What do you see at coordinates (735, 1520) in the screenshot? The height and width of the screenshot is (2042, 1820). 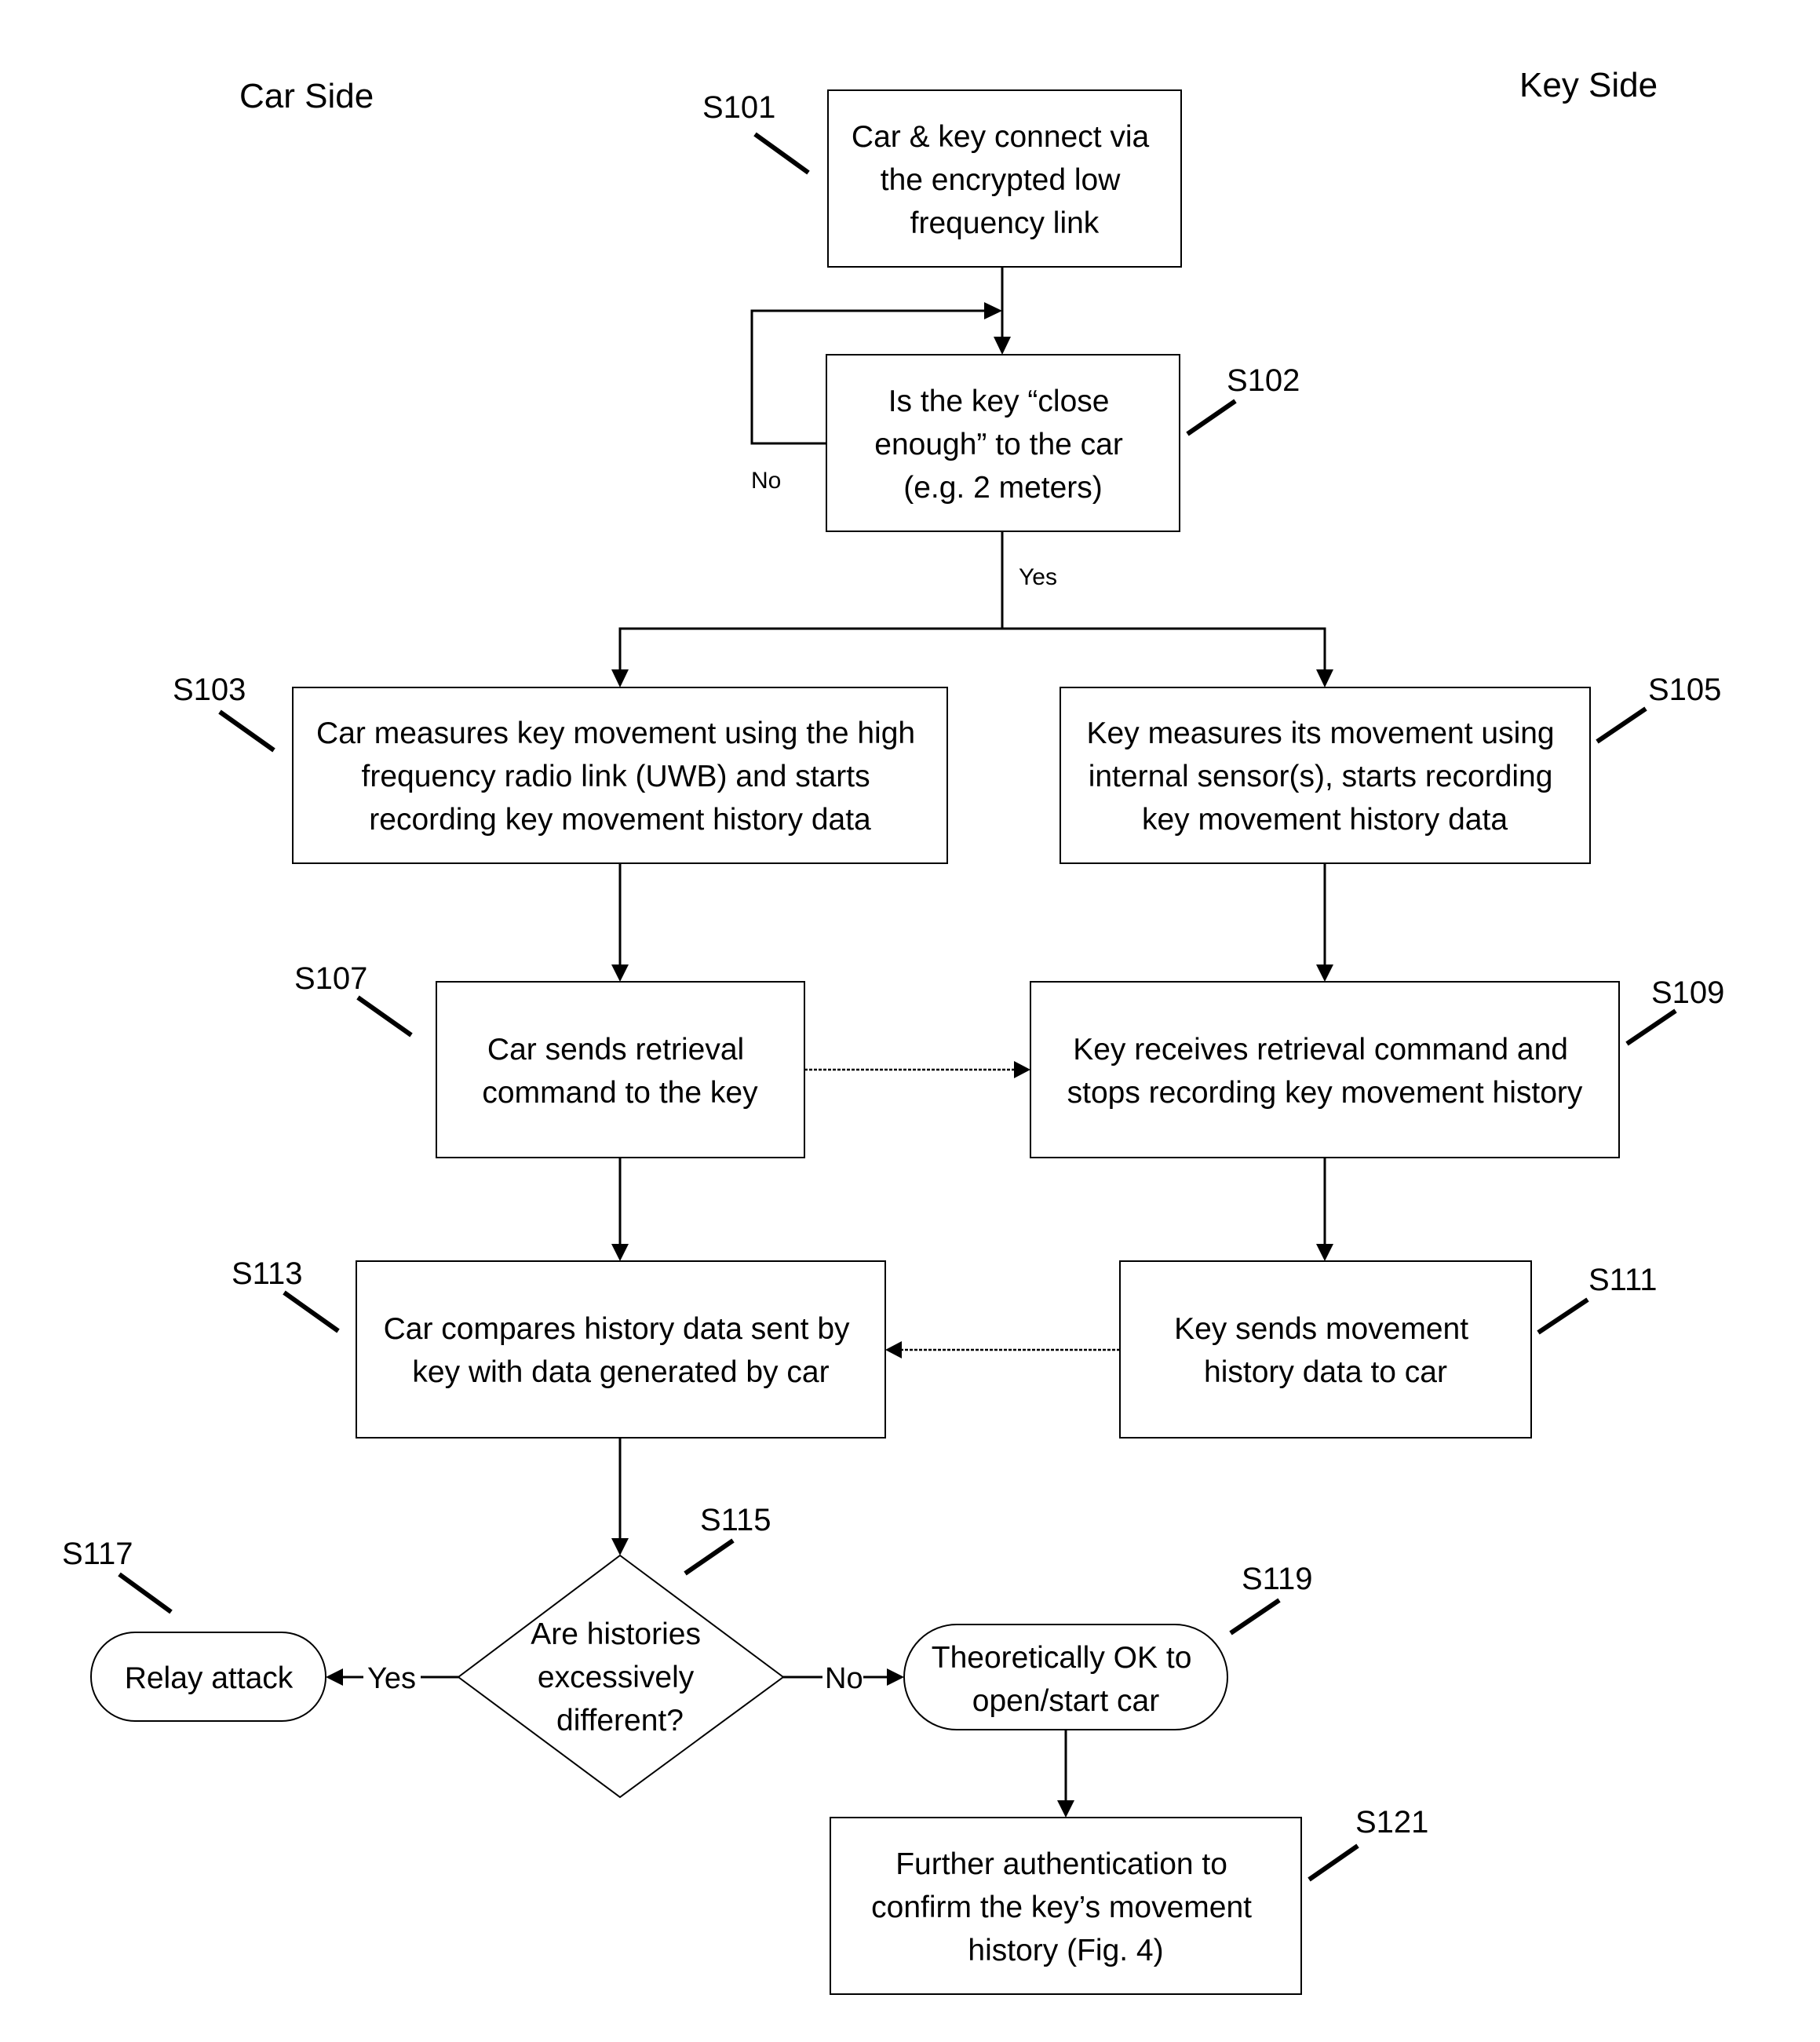 I see `step-label-s115: S115` at bounding box center [735, 1520].